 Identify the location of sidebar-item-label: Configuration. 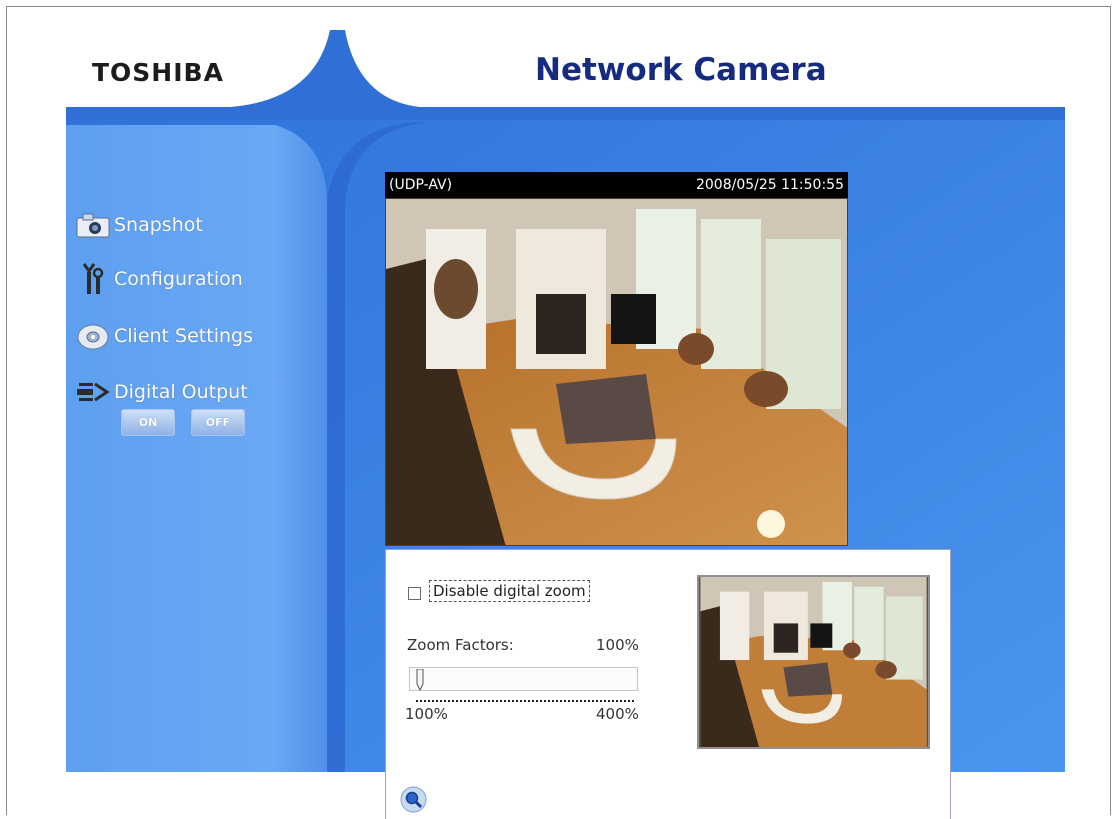
(178, 279).